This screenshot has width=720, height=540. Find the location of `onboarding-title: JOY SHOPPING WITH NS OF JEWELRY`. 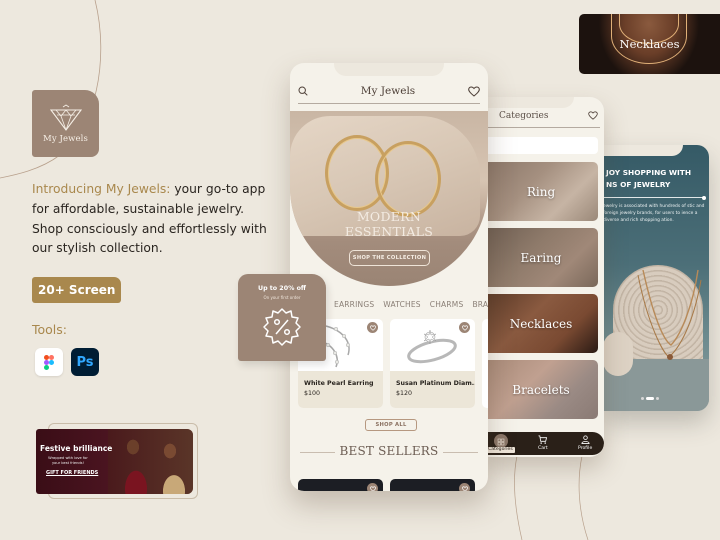

onboarding-title: JOY SHOPPING WITH NS OF JEWELRY is located at coordinates (649, 178).